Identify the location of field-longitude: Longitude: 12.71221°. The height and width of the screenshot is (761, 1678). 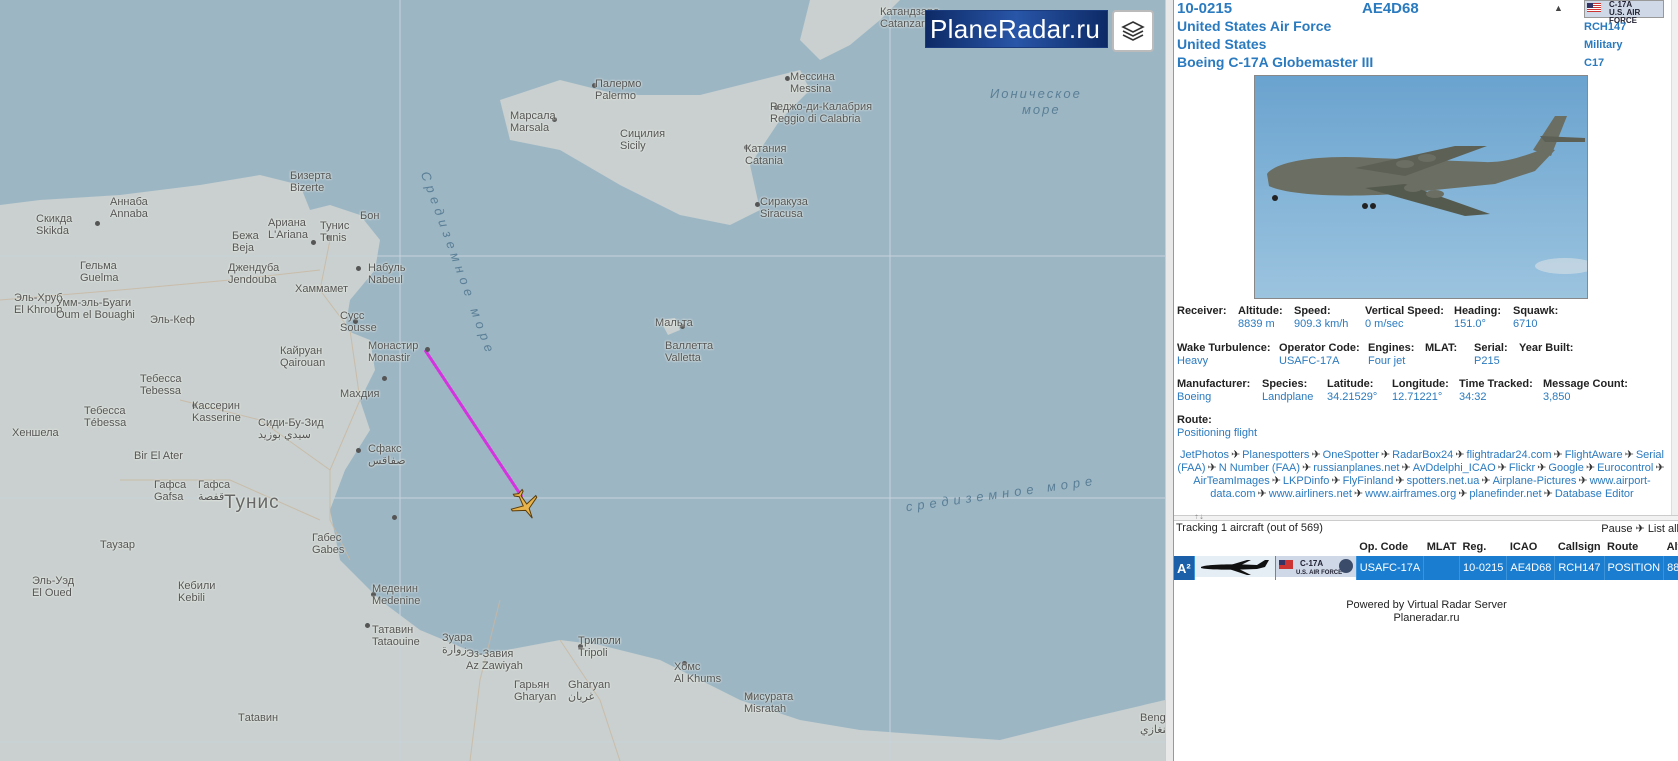
(1420, 390).